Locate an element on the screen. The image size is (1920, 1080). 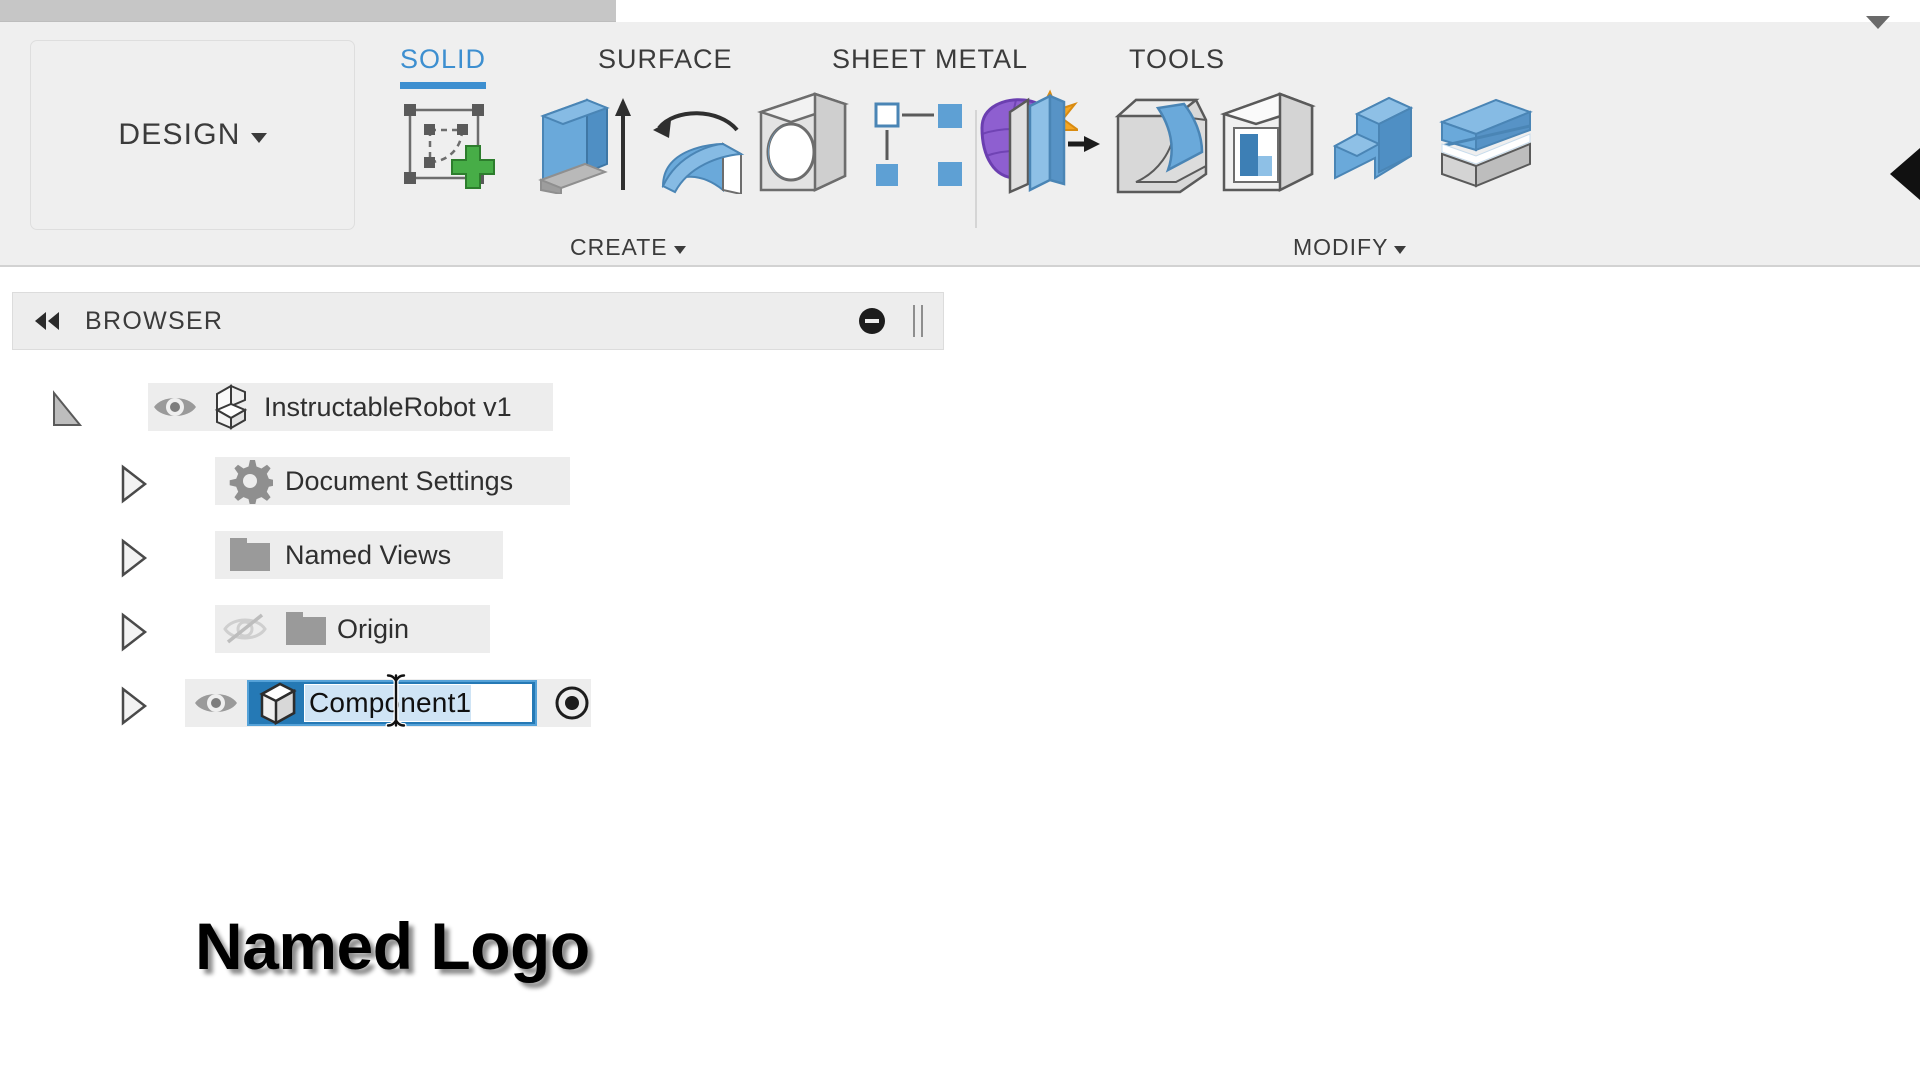
tree-row-component-editing: Component1 is located at coordinates (480, 703).